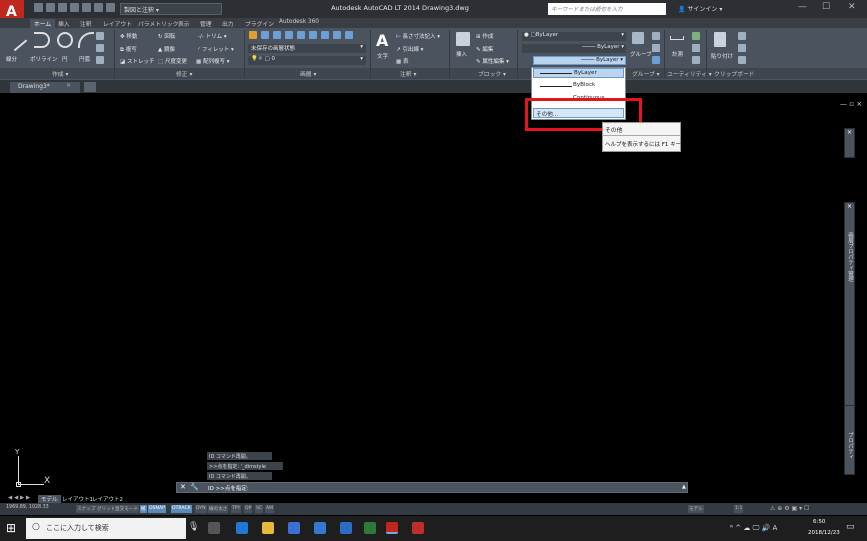 The image size is (867, 541). Describe the element at coordinates (484, 49) in the screenshot. I see `edit-block-button: ✎ 編集` at that location.